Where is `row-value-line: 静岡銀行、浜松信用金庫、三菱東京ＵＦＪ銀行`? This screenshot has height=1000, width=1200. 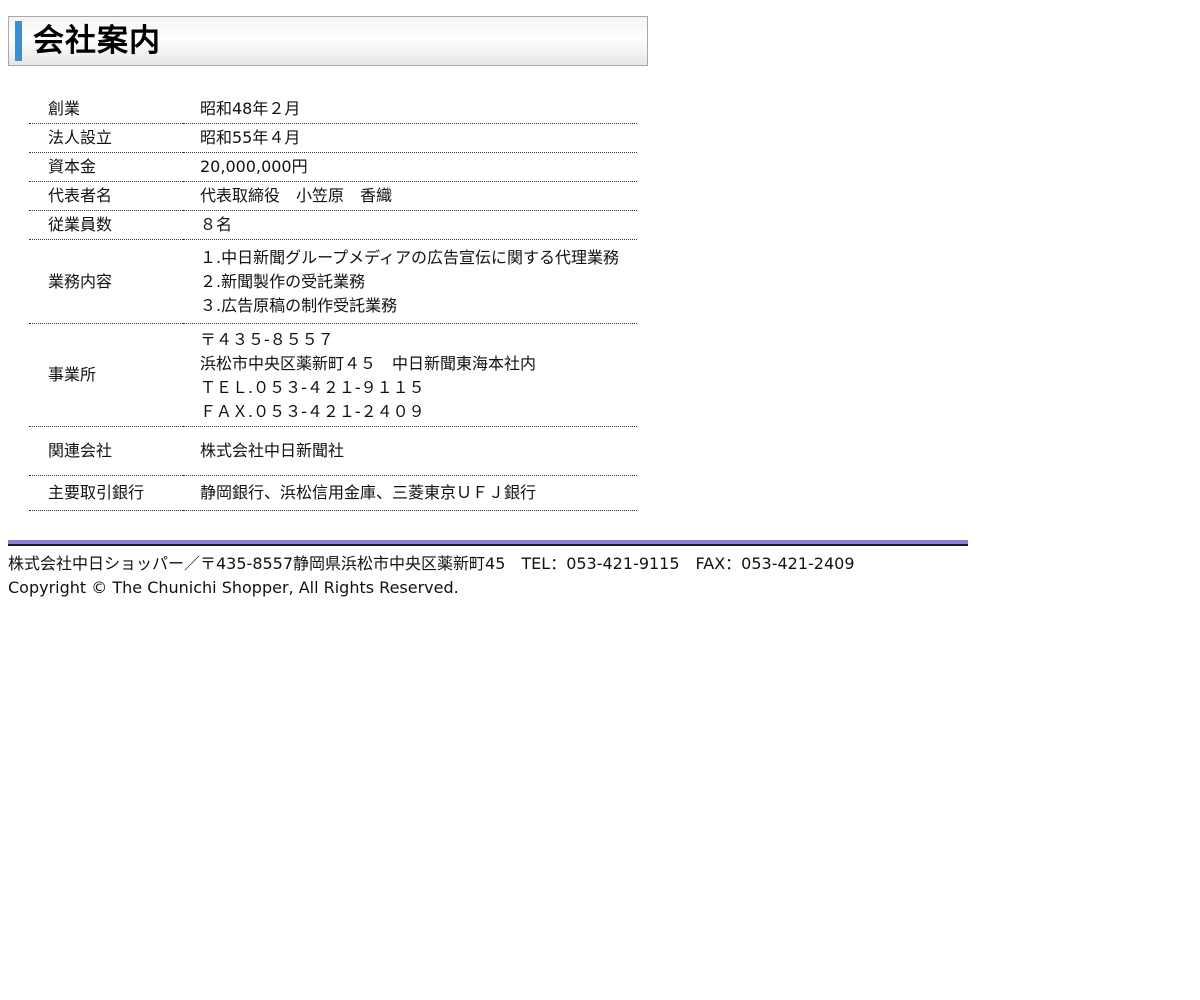
row-value-line: 静岡銀行、浜松信用金庫、三菱東京ＵＦＪ銀行 is located at coordinates (368, 492).